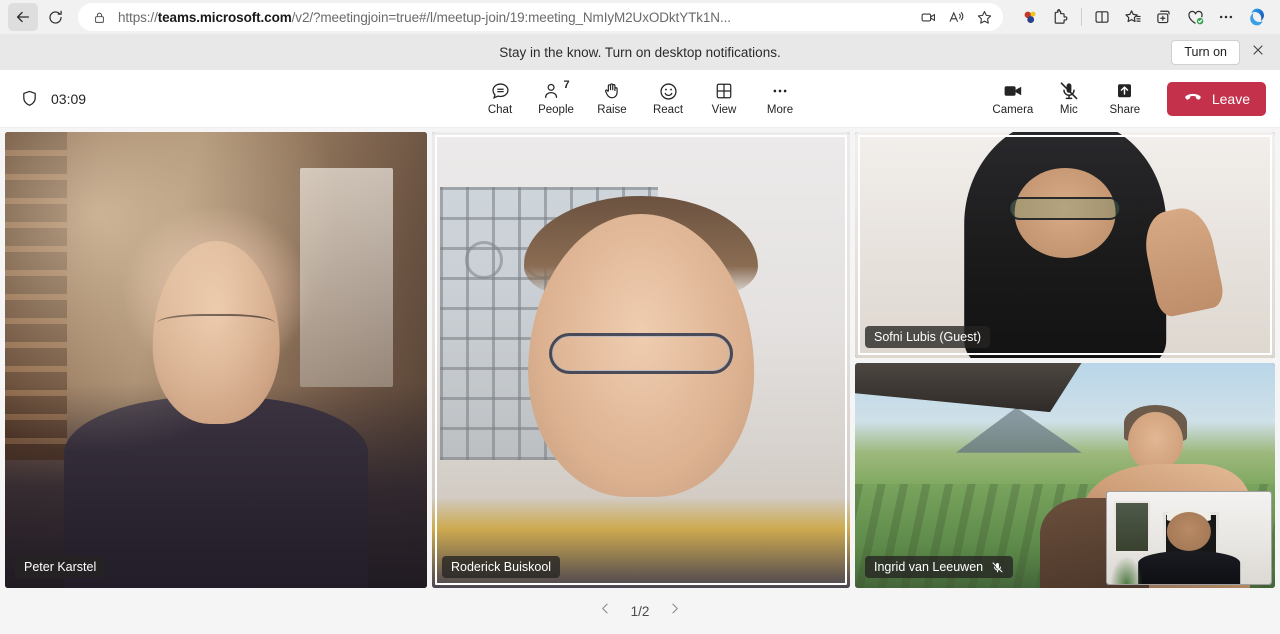  What do you see at coordinates (566, 85) in the screenshot?
I see `people-count-badge: 7` at bounding box center [566, 85].